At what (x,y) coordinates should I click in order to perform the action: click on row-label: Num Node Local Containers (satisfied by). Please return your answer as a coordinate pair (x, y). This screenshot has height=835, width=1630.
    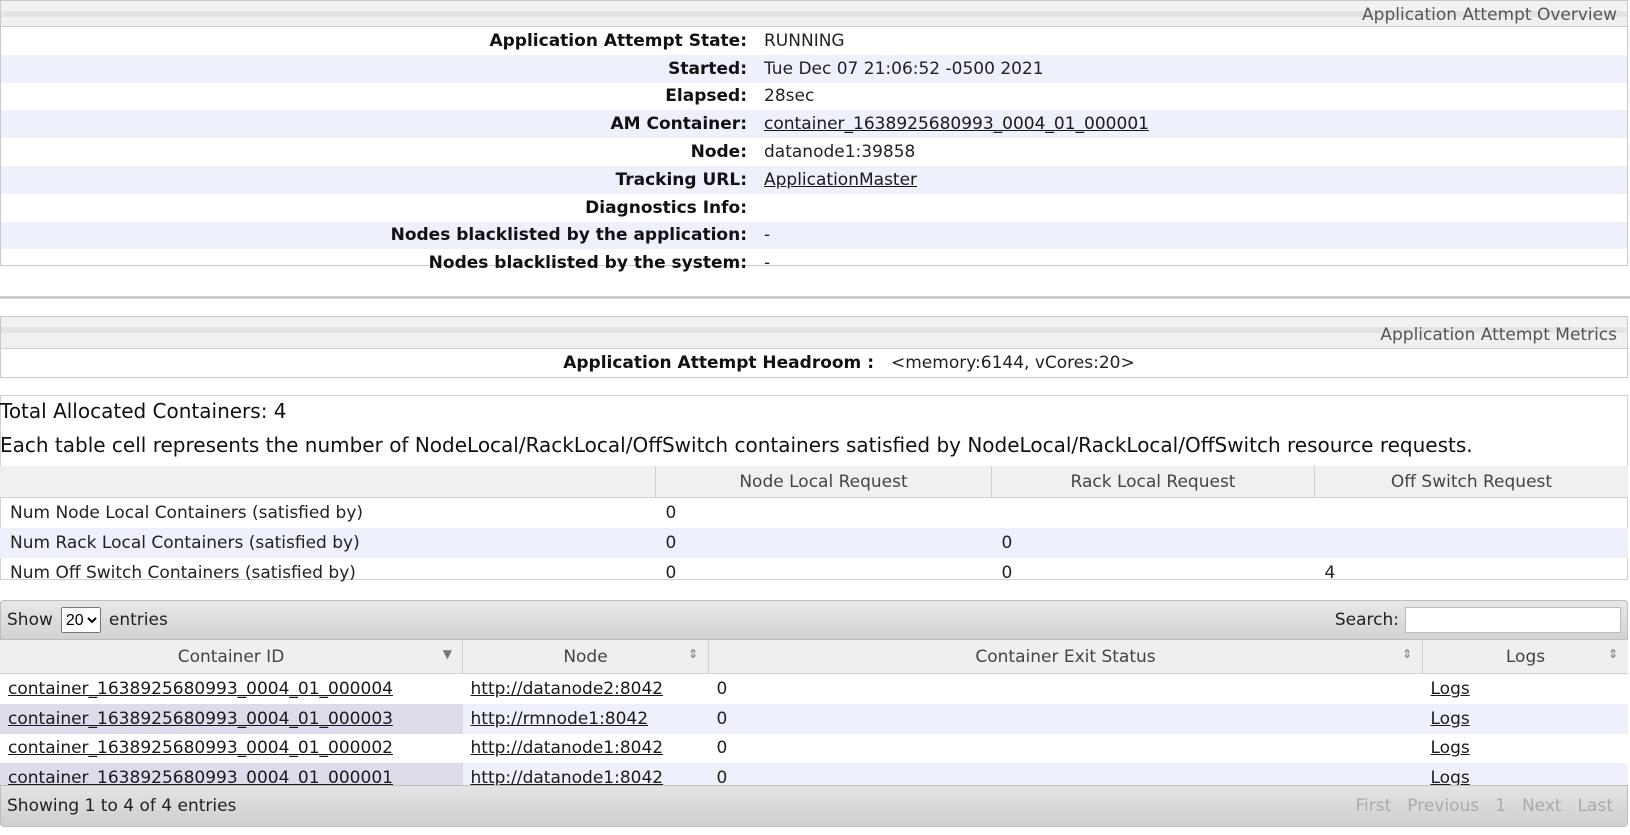
    Looking at the image, I should click on (187, 513).